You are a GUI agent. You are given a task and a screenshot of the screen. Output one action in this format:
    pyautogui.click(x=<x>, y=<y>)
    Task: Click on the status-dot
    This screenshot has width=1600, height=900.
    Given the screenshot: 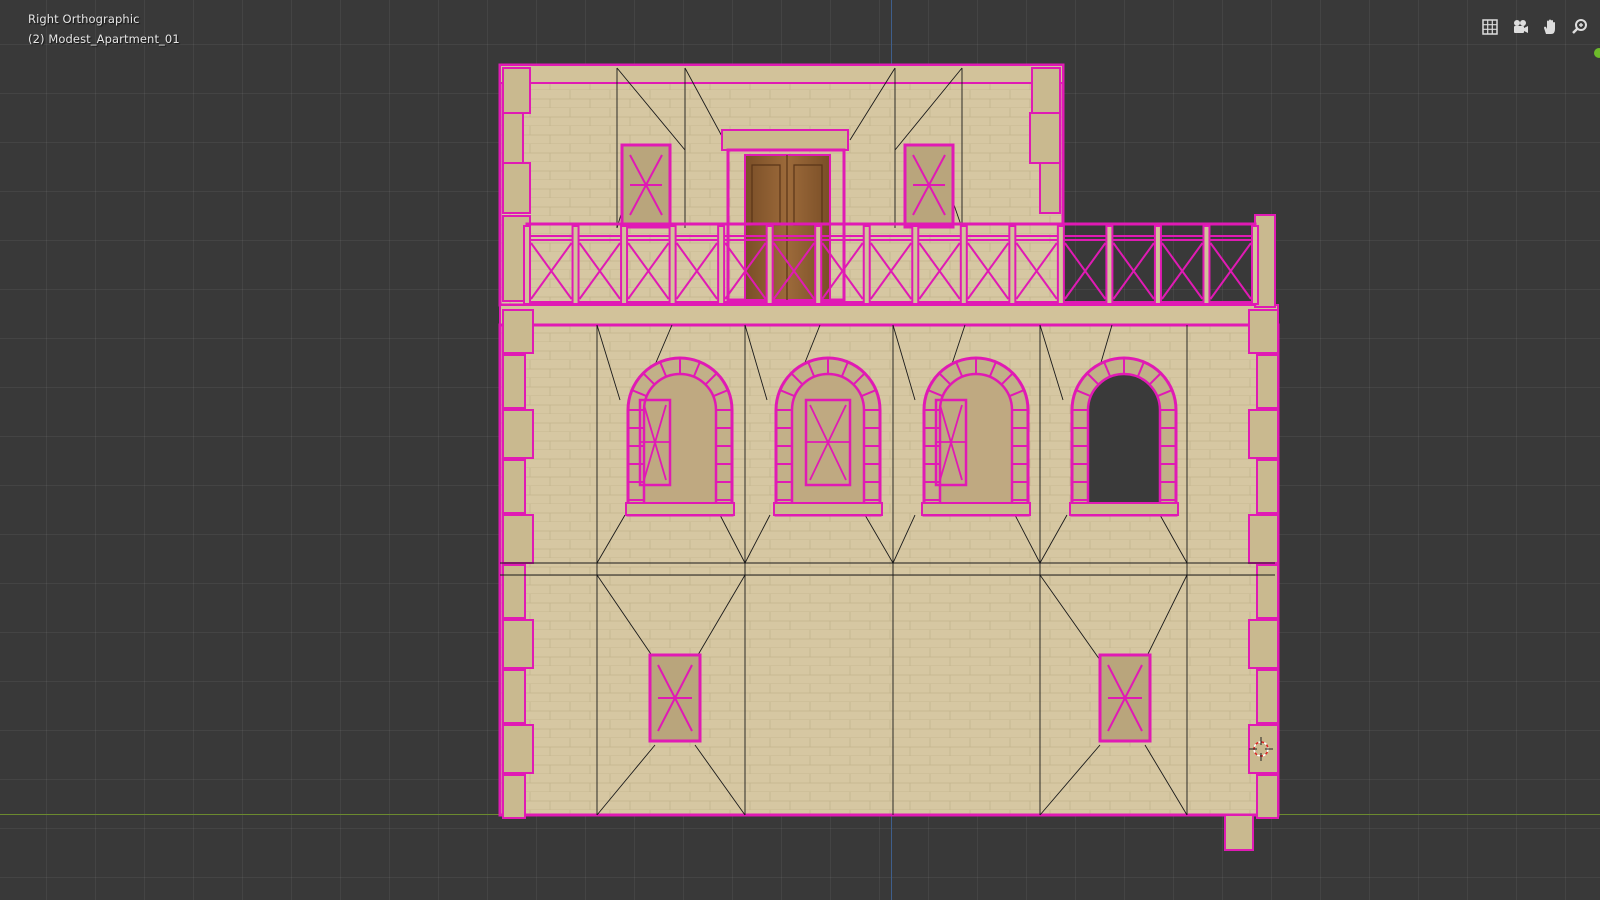 What is the action you would take?
    pyautogui.click(x=1597, y=53)
    